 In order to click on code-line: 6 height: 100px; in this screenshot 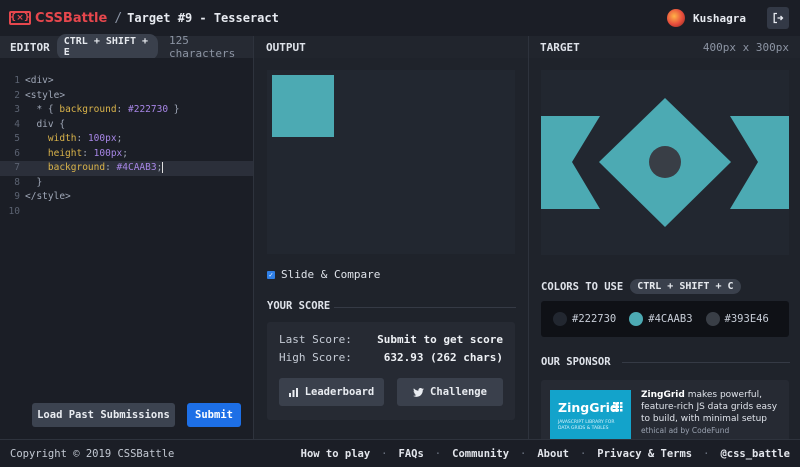, I will do `click(126, 154)`.